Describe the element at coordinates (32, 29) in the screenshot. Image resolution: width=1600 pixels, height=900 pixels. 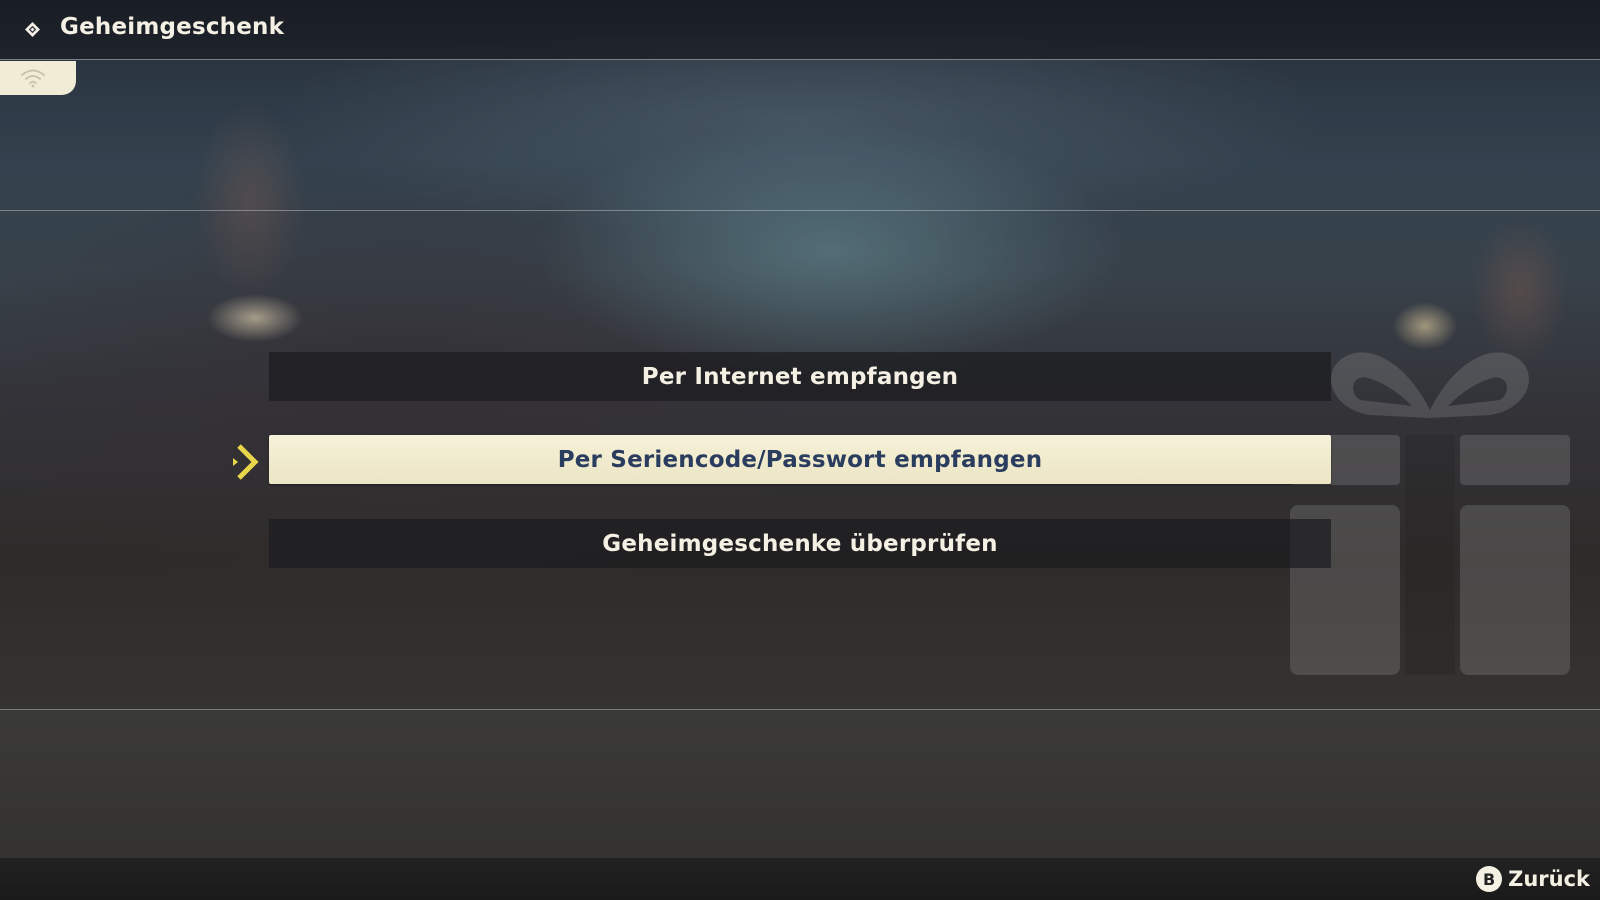
I see `diamond-icon` at that location.